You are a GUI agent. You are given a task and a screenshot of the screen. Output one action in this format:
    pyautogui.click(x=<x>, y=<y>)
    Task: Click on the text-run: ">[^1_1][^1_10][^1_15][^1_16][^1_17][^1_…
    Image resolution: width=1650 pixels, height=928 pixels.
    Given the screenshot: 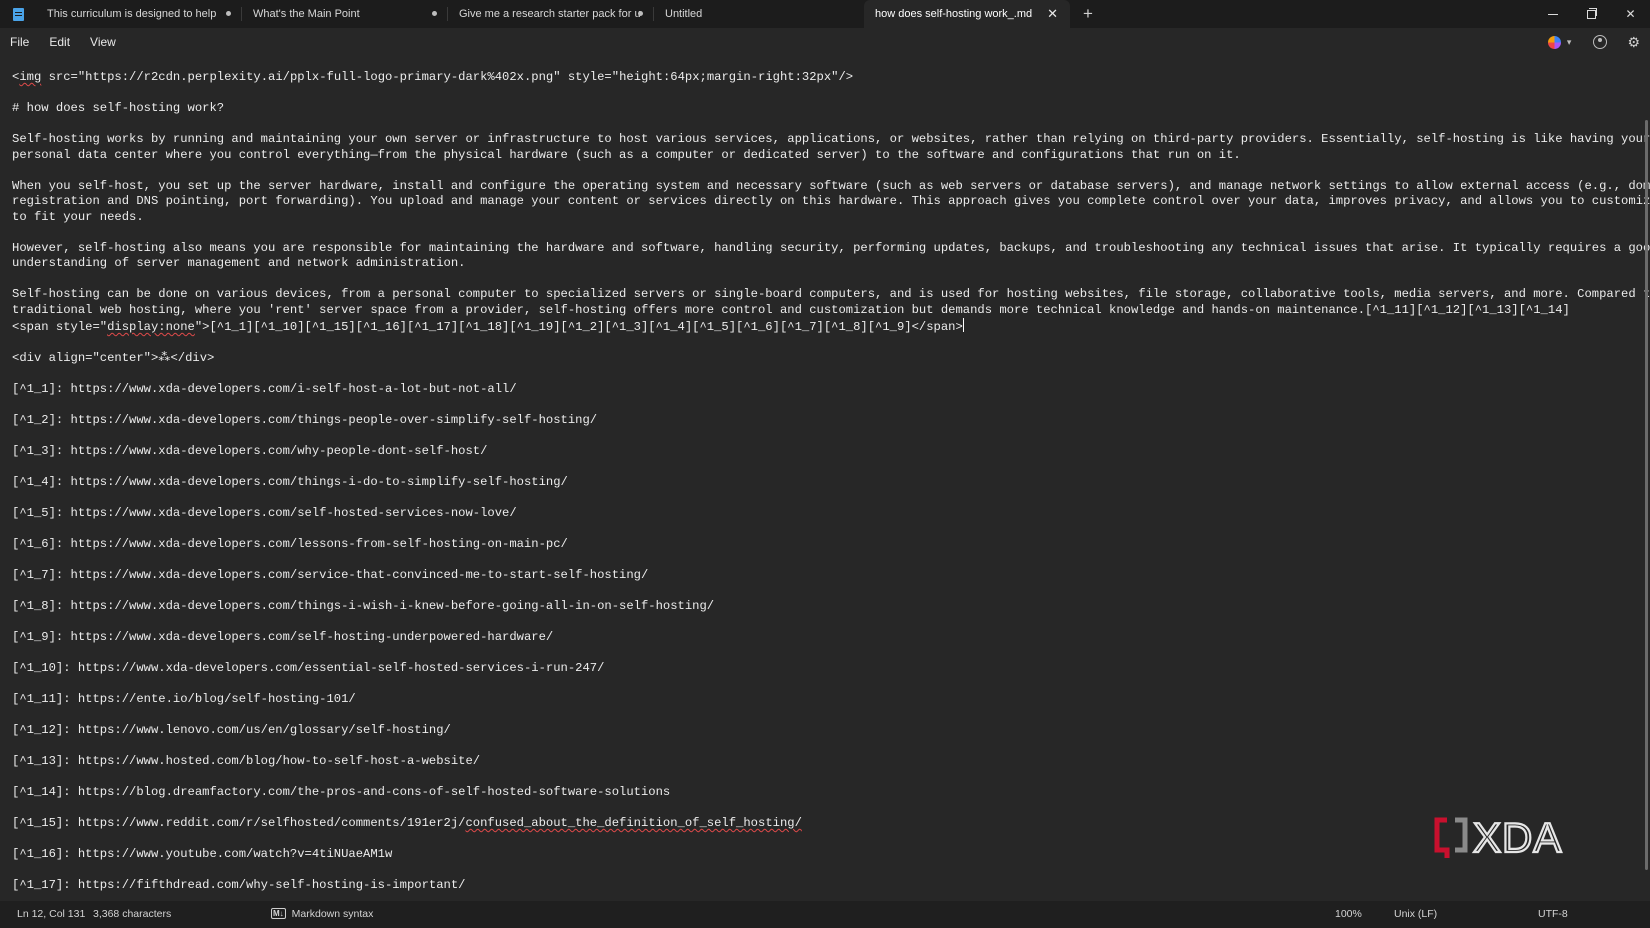 What is the action you would take?
    pyautogui.click(x=578, y=327)
    